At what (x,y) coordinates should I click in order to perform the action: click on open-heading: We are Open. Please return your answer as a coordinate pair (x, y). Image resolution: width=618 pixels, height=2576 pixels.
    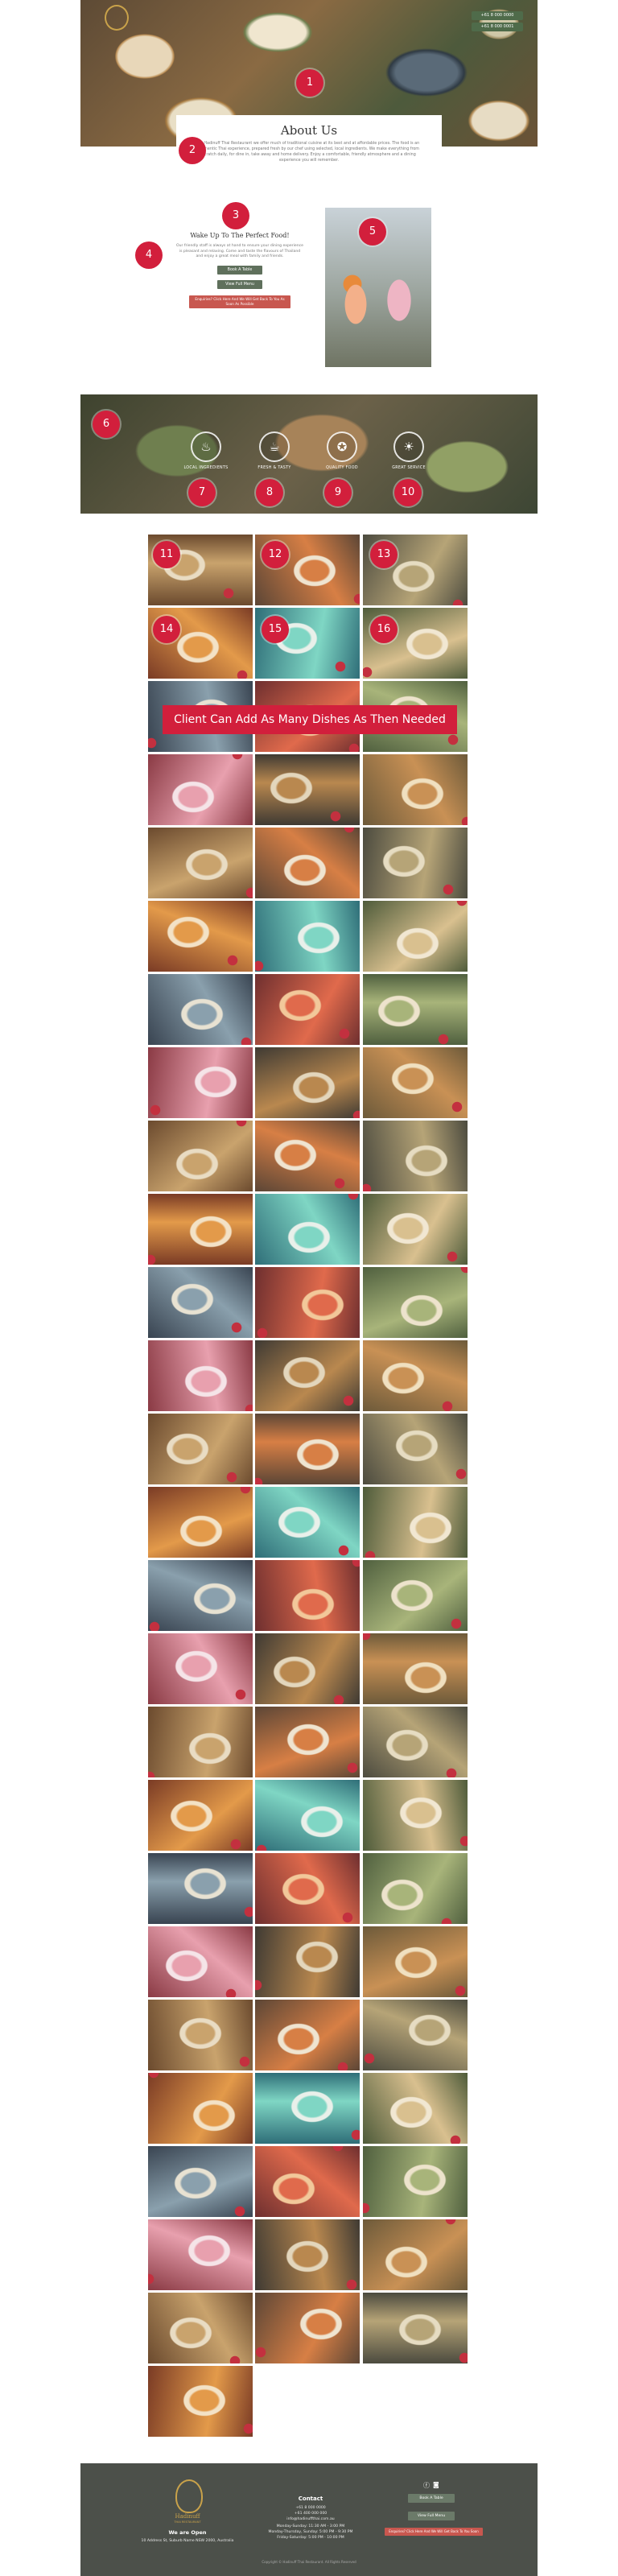
    Looking at the image, I should click on (187, 2532).